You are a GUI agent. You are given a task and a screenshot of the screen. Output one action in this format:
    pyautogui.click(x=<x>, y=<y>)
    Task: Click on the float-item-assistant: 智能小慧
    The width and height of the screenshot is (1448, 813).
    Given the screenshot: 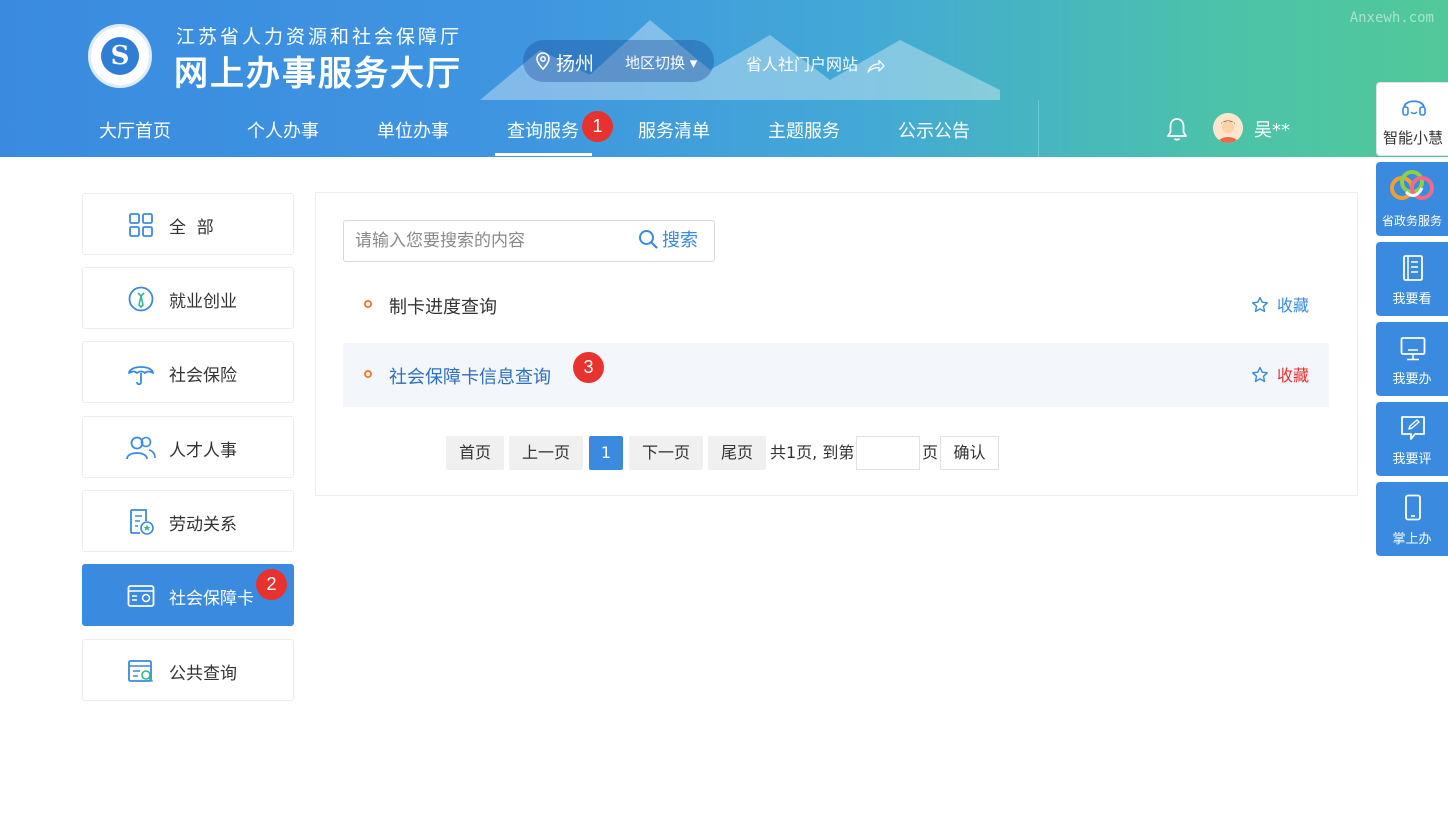 What is the action you would take?
    pyautogui.click(x=1412, y=119)
    